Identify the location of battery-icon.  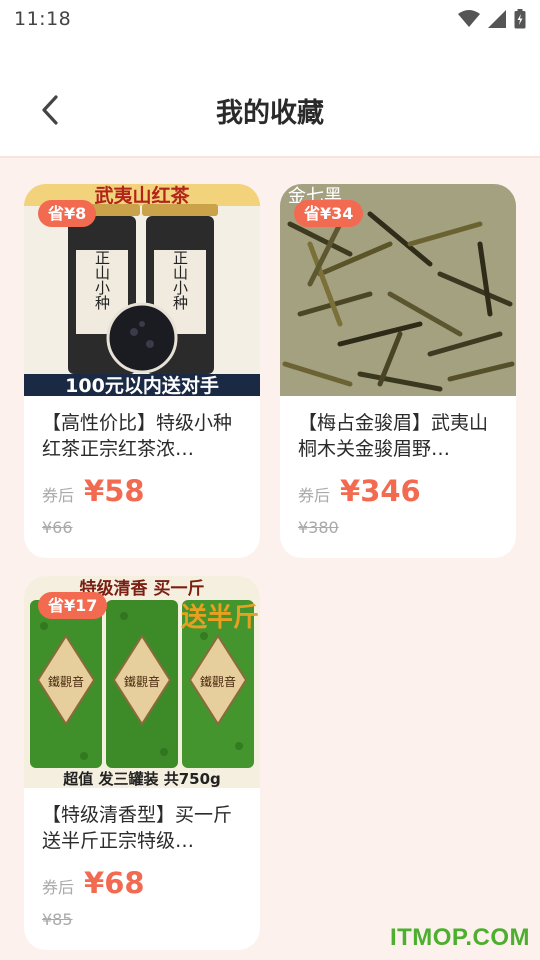
(520, 19).